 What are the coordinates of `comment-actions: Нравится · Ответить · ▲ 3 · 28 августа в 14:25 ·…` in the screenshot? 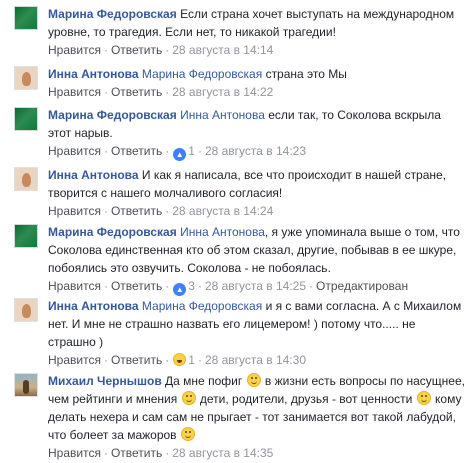 It's located at (257, 287).